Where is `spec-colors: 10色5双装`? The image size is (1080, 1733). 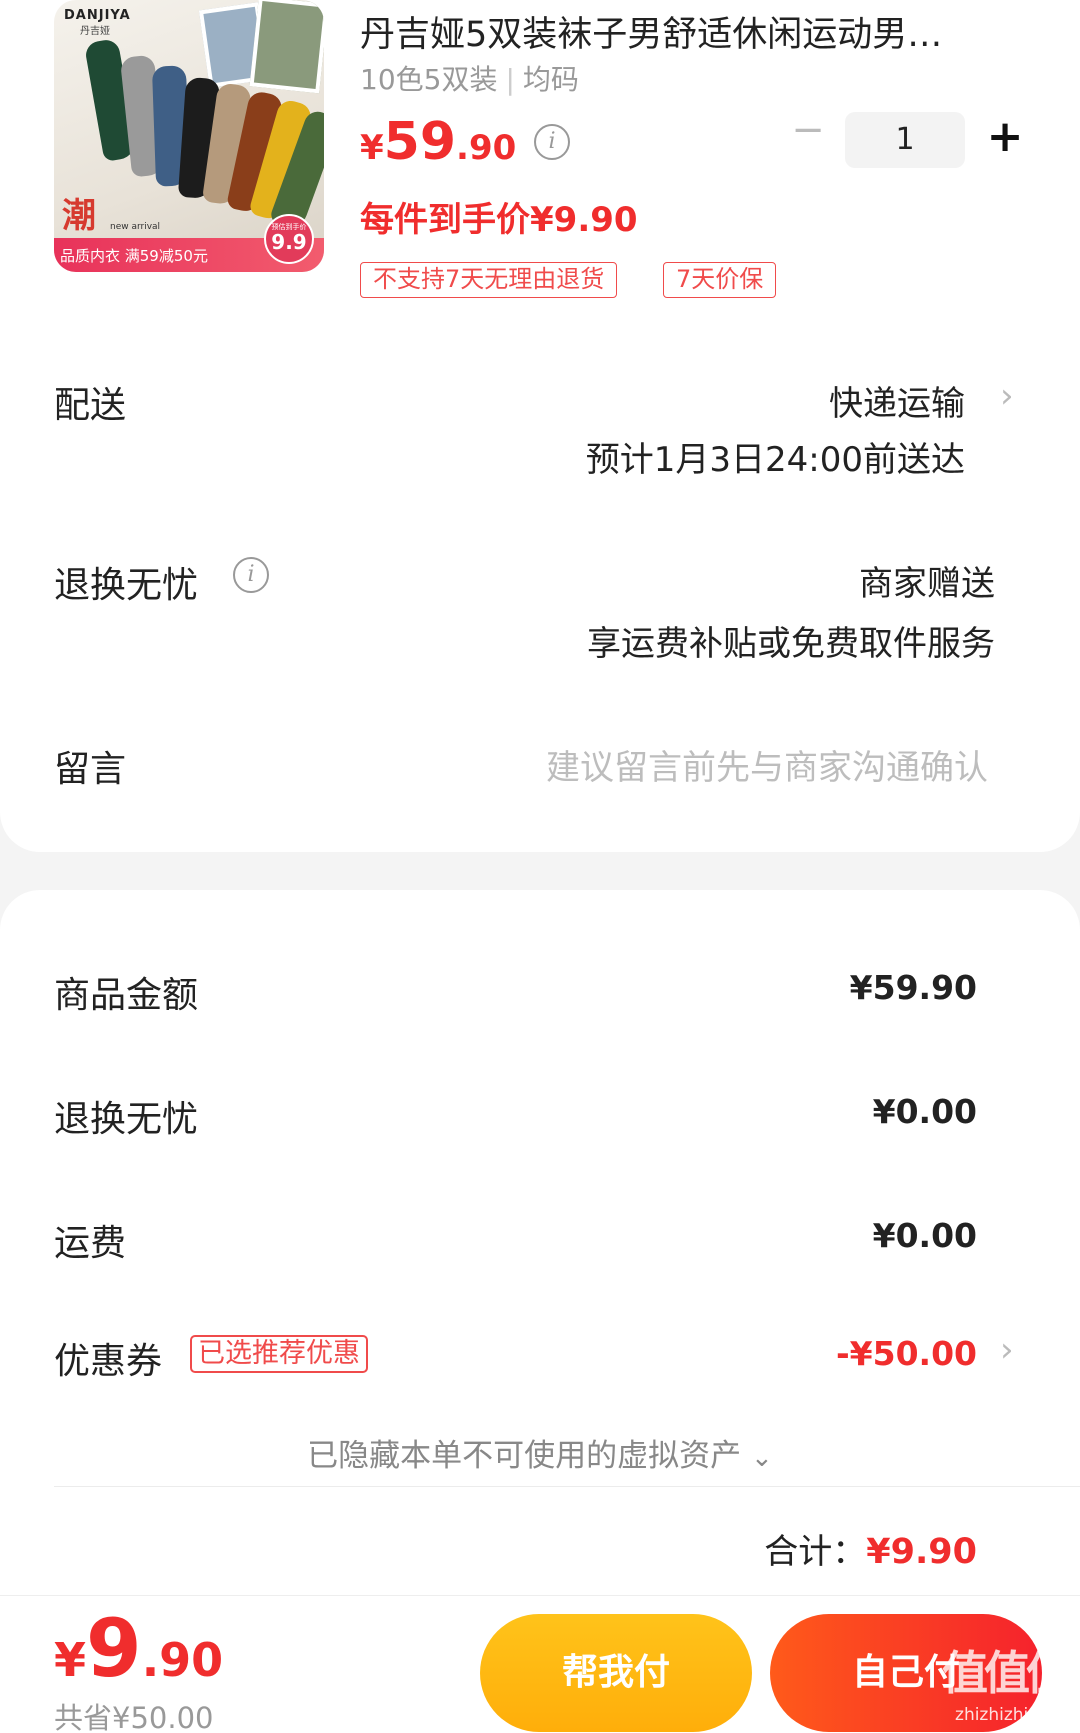
spec-colors: 10色5双装 is located at coordinates (429, 79).